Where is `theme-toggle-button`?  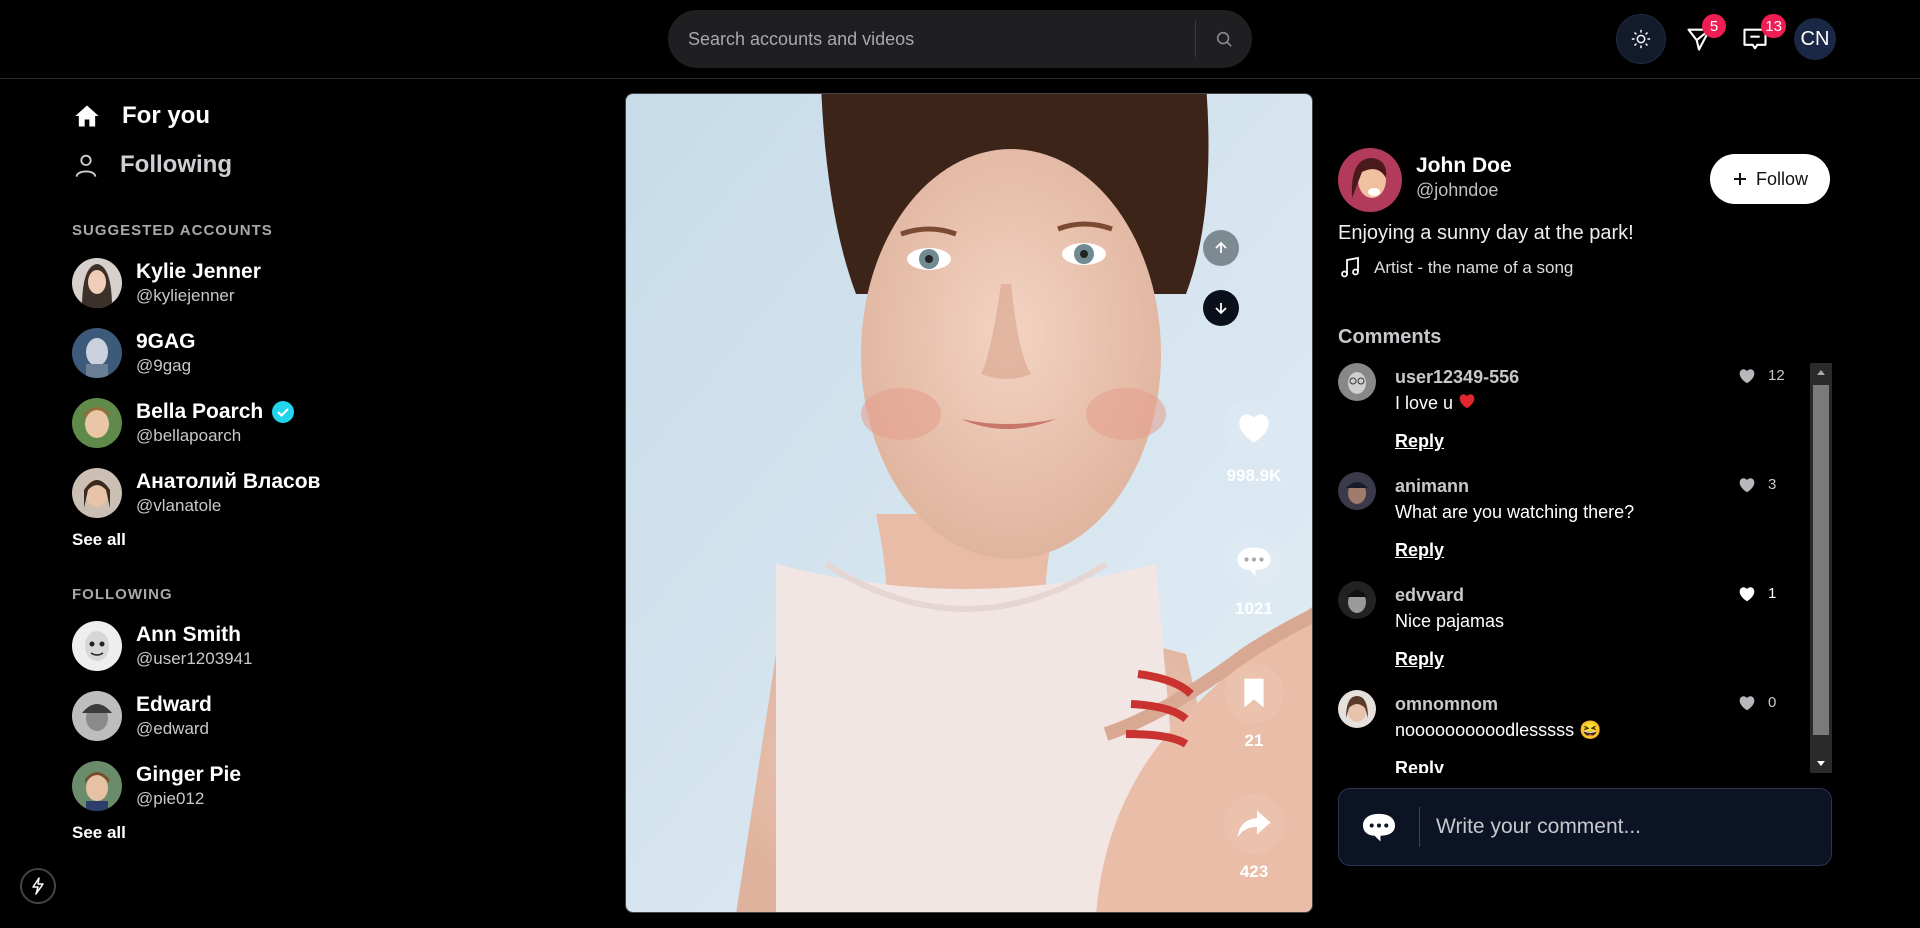 theme-toggle-button is located at coordinates (1641, 39).